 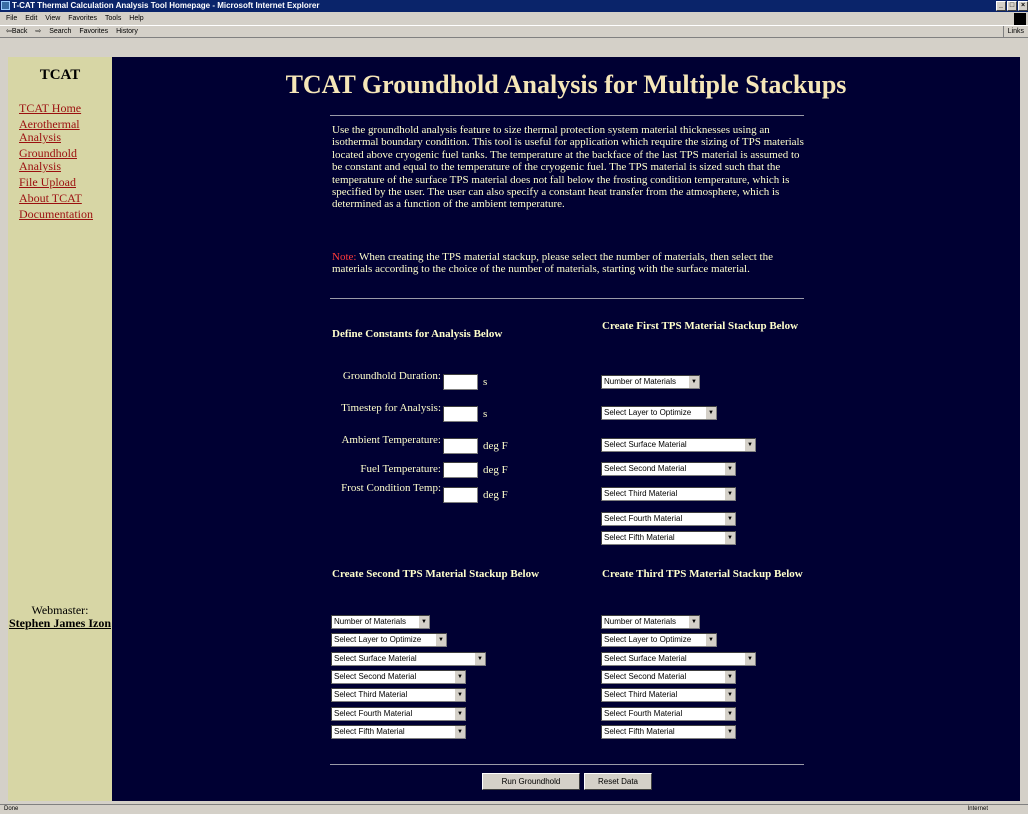 I want to click on webmaster-link: Stephen James Izon, so click(x=60, y=623).